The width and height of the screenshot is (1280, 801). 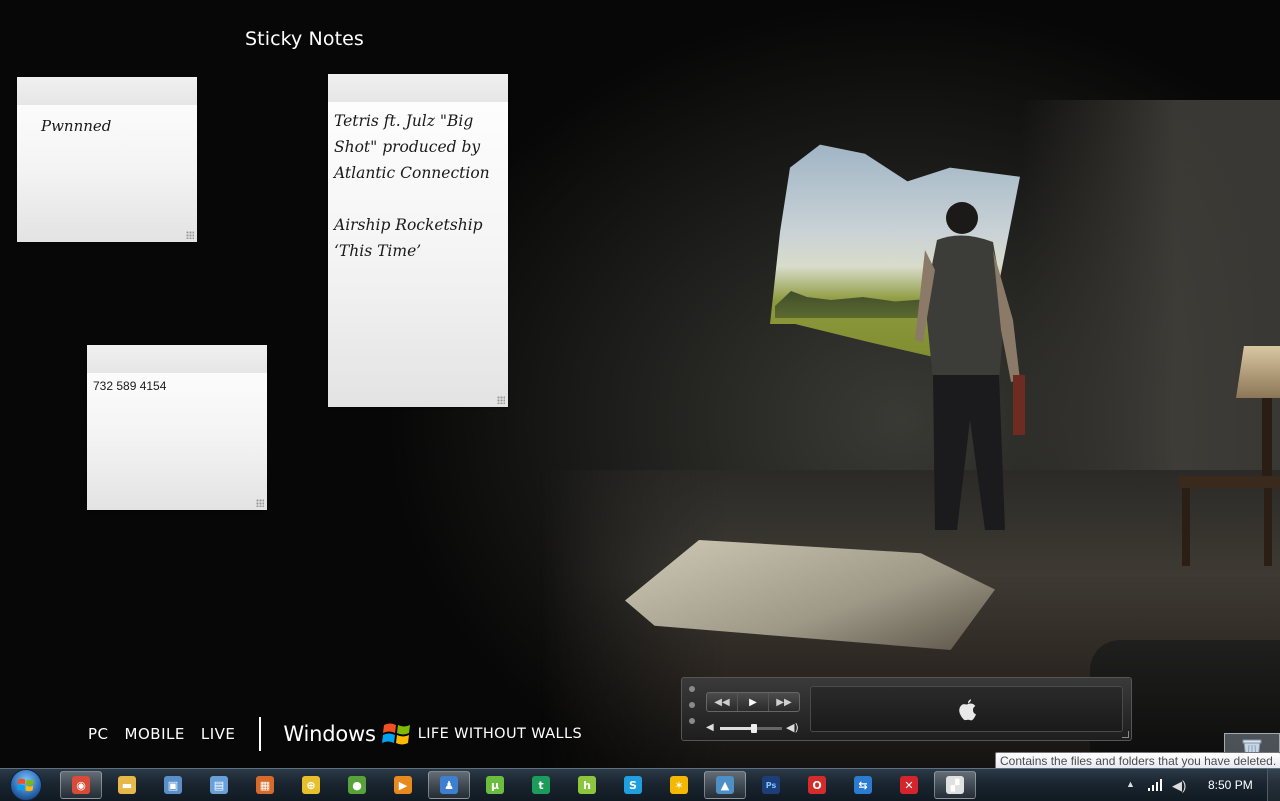 I want to click on taskbar-button-media-player: ▶, so click(x=403, y=785).